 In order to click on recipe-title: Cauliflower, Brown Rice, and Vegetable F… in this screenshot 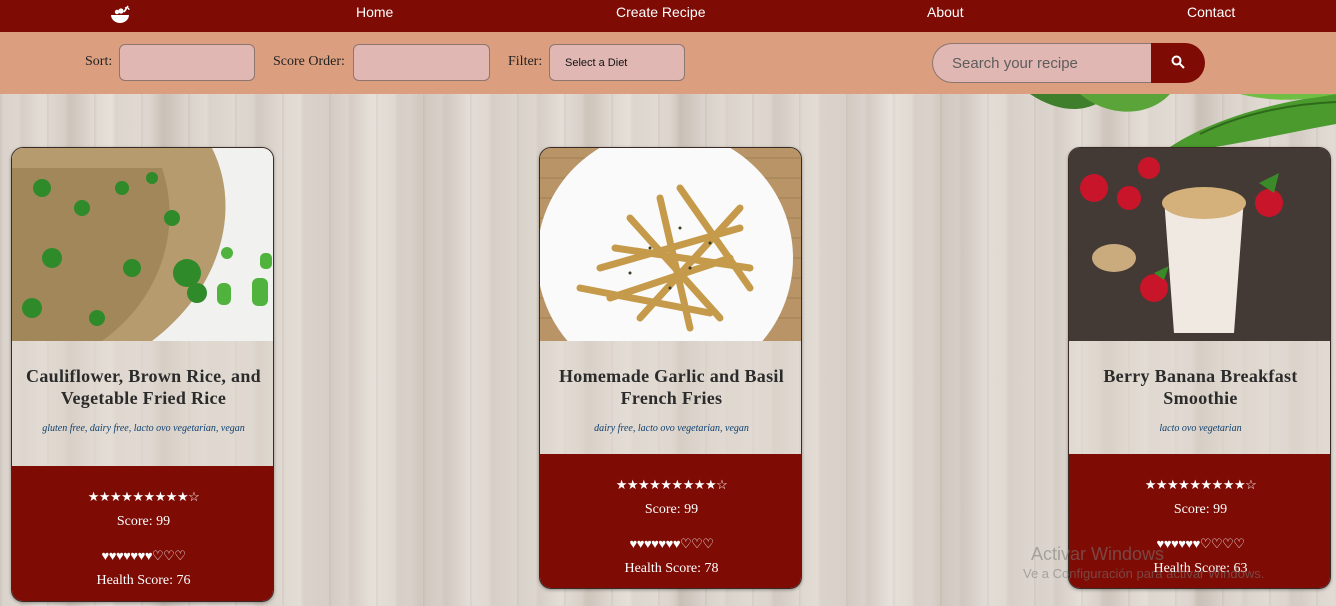, I will do `click(143, 387)`.